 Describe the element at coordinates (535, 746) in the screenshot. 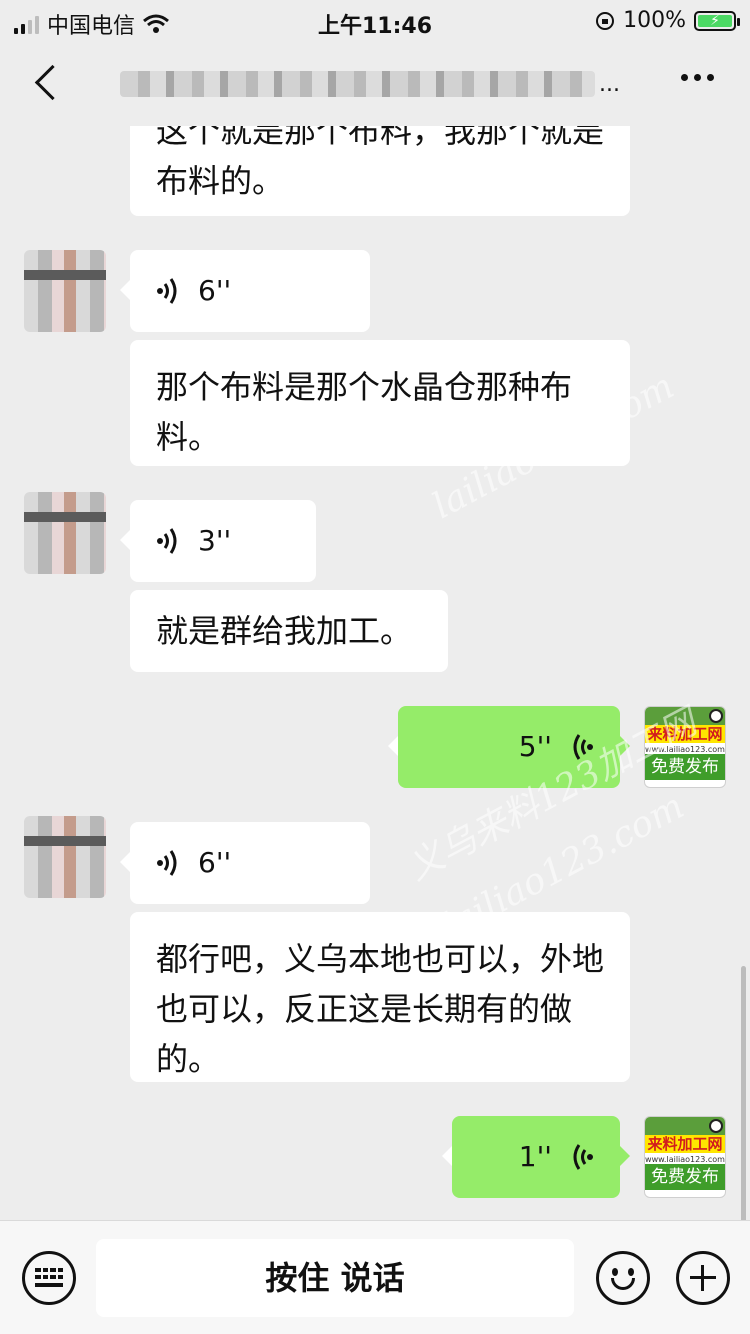

I see `voice-duration: 5''` at that location.